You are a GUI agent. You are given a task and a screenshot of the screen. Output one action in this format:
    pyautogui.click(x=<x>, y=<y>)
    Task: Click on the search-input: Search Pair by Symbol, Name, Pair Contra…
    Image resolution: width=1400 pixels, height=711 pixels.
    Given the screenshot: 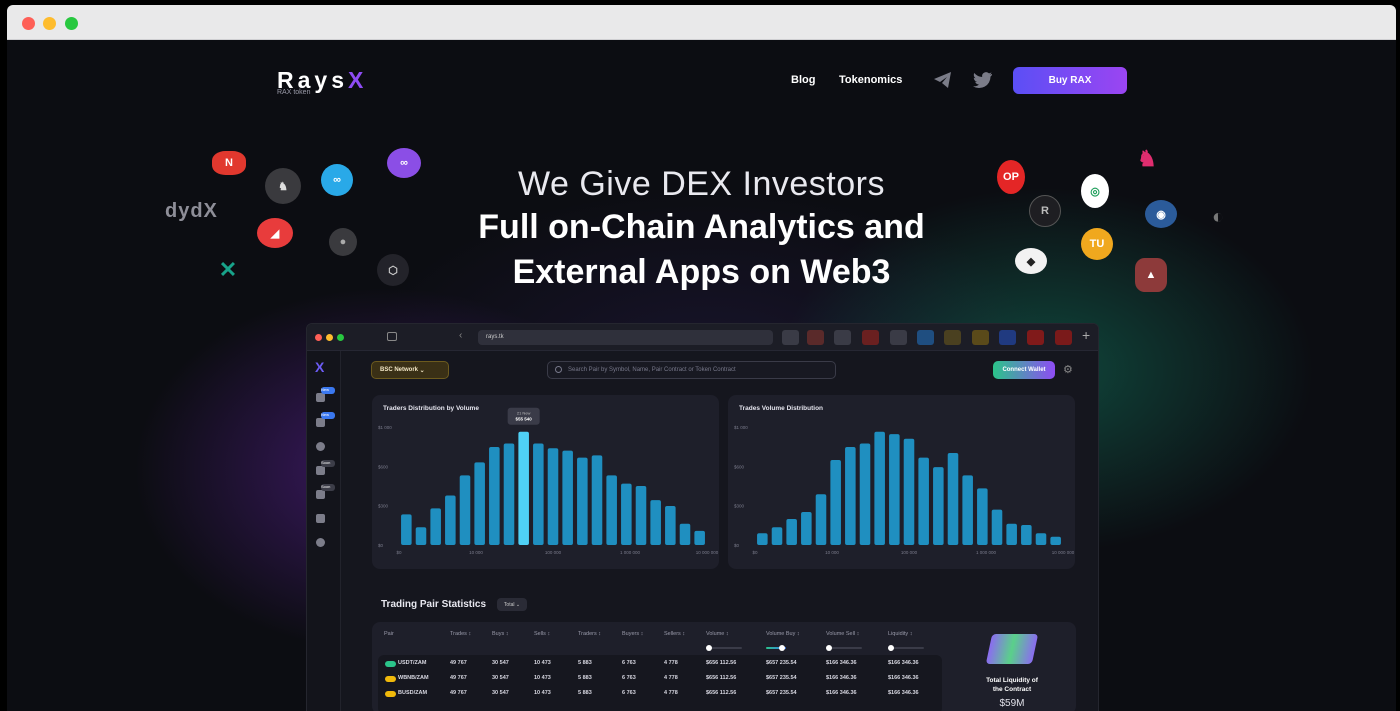 What is the action you would take?
    pyautogui.click(x=691, y=370)
    